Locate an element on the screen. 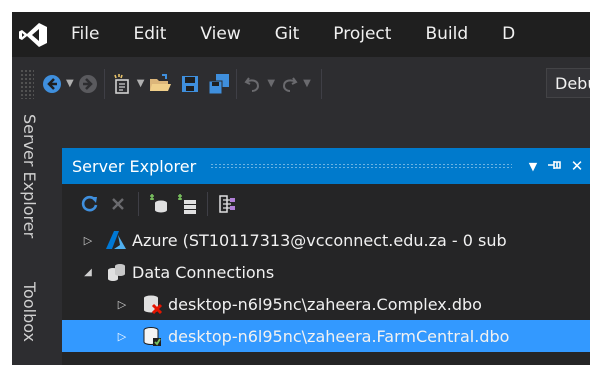 The height and width of the screenshot is (377, 602). new-project-button is located at coordinates (122, 84).